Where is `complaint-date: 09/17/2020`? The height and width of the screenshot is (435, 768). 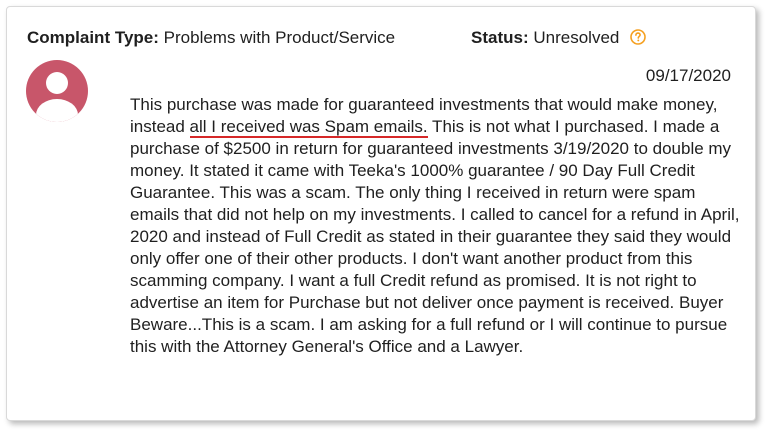
complaint-date: 09/17/2020 is located at coordinates (688, 75).